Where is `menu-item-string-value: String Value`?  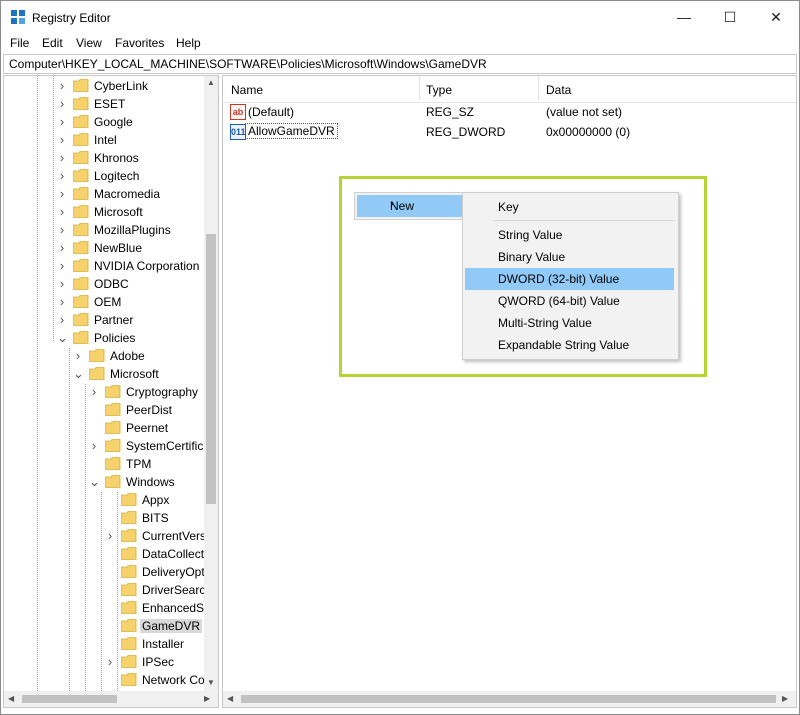
menu-item-string-value: String Value is located at coordinates (569, 235).